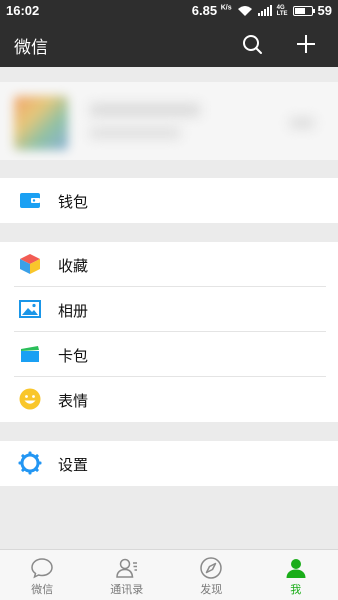  Describe the element at coordinates (30, 463) in the screenshot. I see `gear-icon` at that location.